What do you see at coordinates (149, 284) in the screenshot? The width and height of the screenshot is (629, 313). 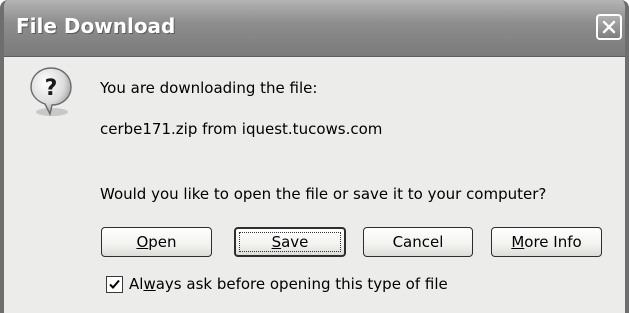 I see `always-ask-access-key: w` at bounding box center [149, 284].